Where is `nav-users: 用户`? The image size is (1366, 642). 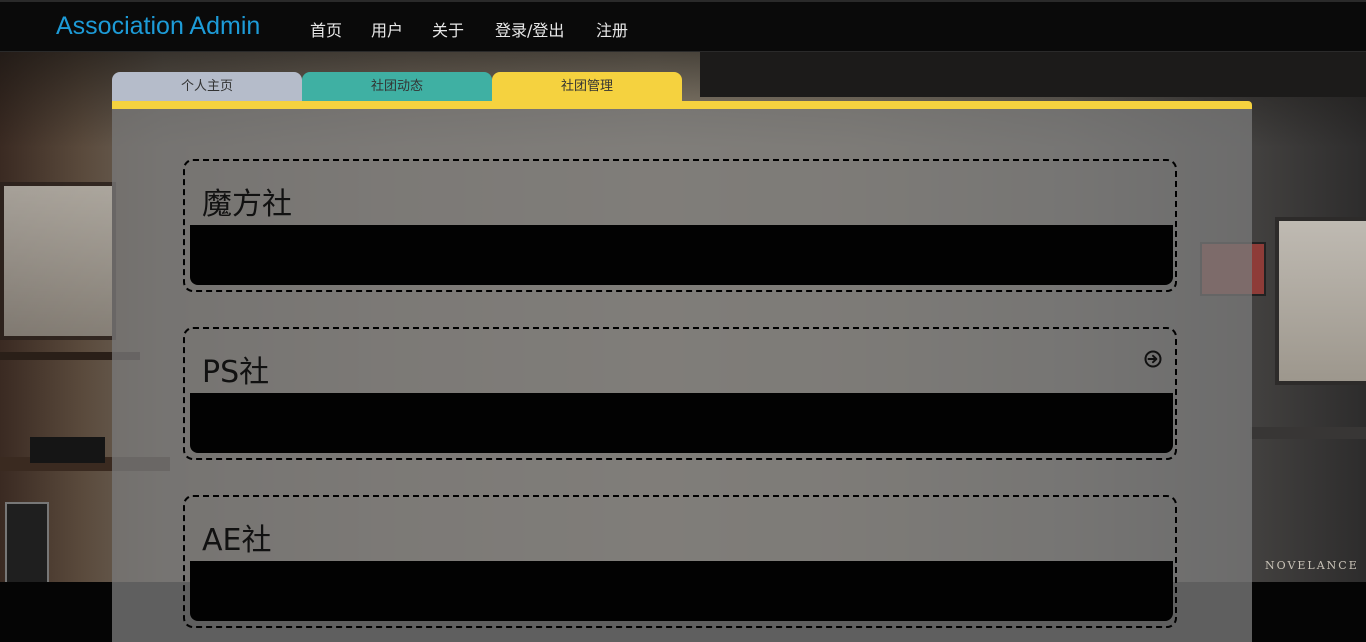
nav-users: 用户 is located at coordinates (387, 29).